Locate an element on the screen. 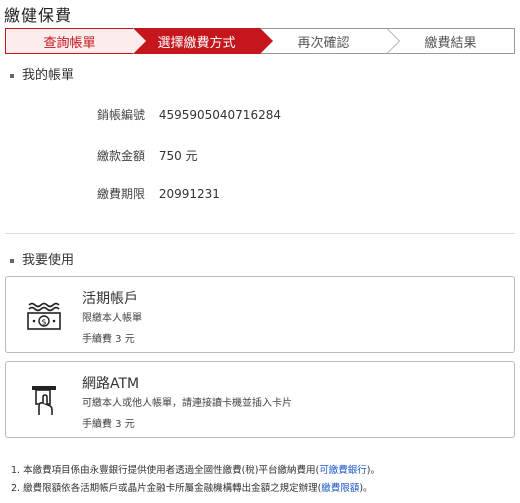 The image size is (520, 503). payment-section-heading: 我要使用 is located at coordinates (42, 258).